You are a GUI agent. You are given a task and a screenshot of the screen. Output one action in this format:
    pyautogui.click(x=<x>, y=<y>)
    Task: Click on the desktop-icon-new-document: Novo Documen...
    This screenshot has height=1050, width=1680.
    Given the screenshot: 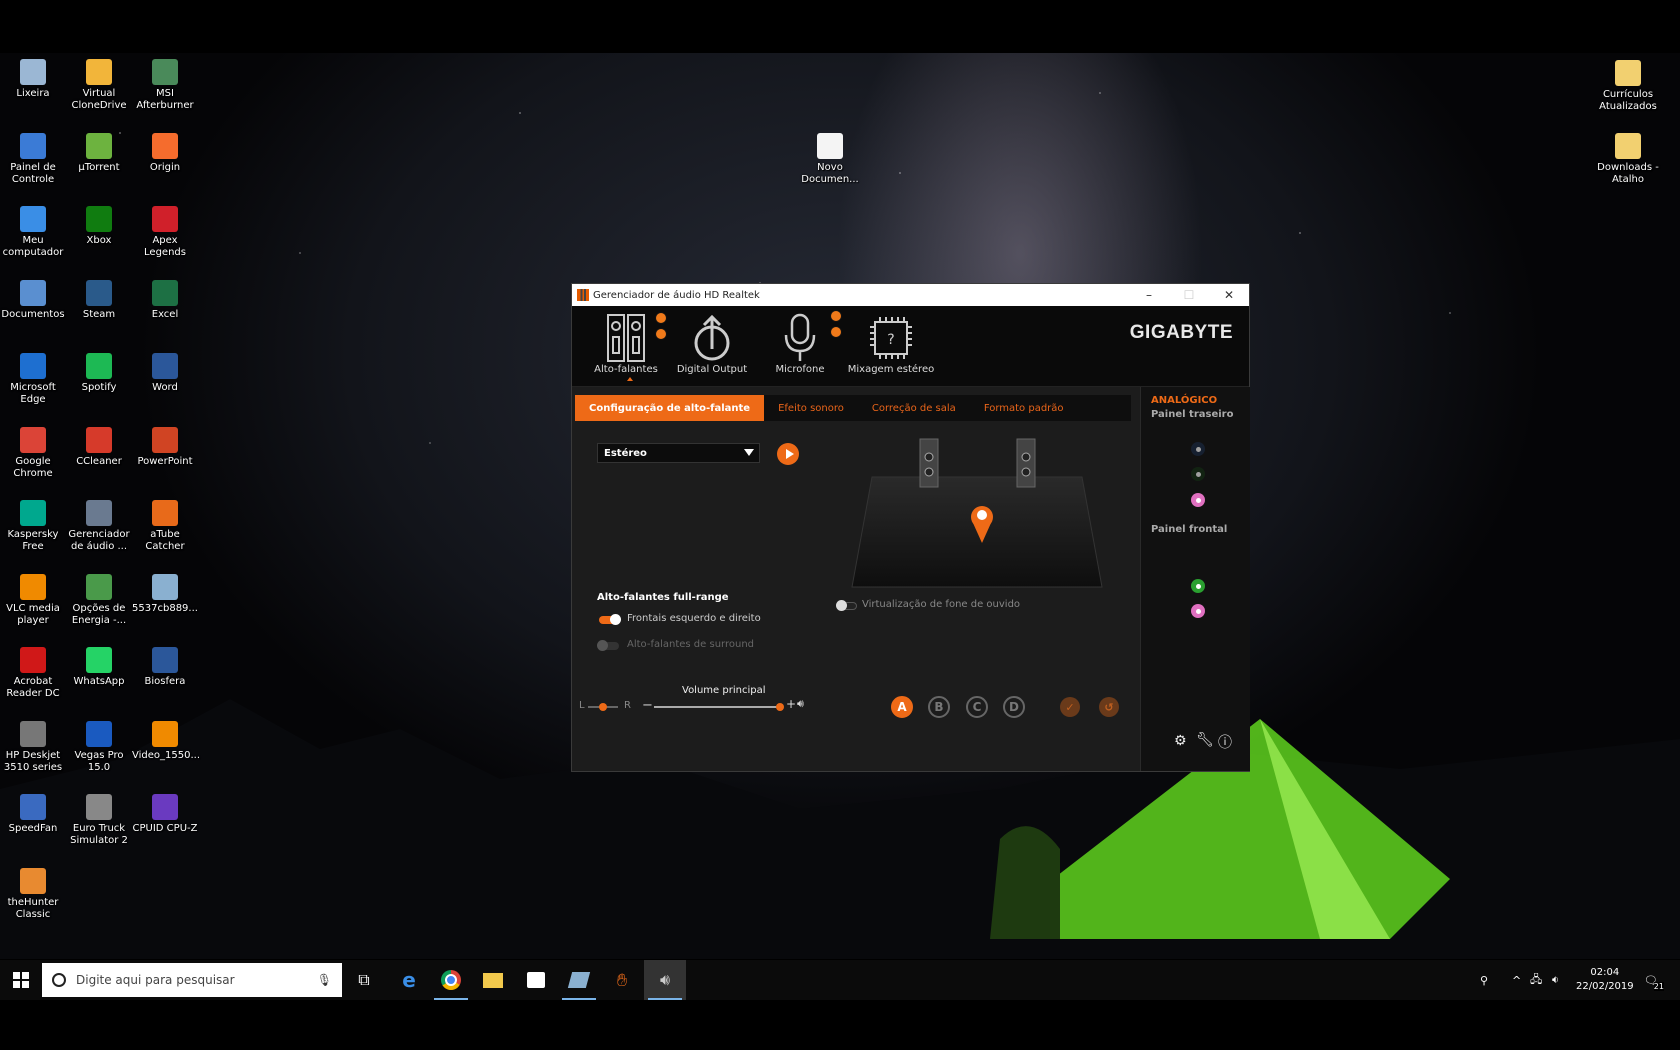 What is the action you would take?
    pyautogui.click(x=830, y=159)
    